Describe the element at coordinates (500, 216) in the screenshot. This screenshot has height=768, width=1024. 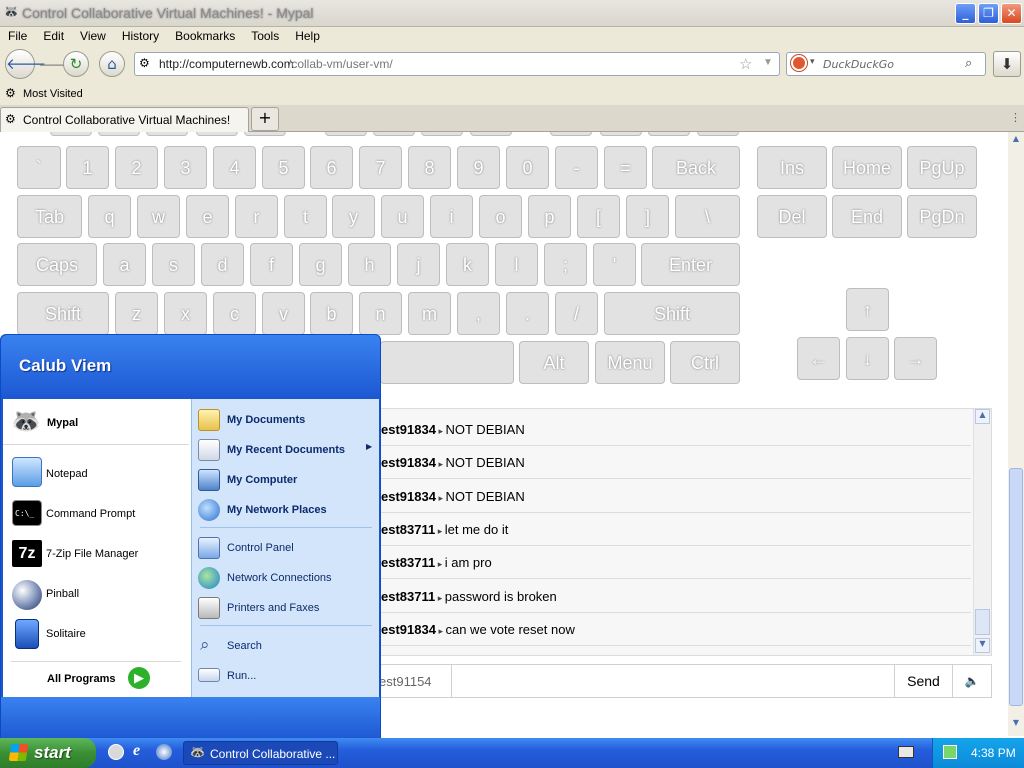
I see `key-char: o` at that location.